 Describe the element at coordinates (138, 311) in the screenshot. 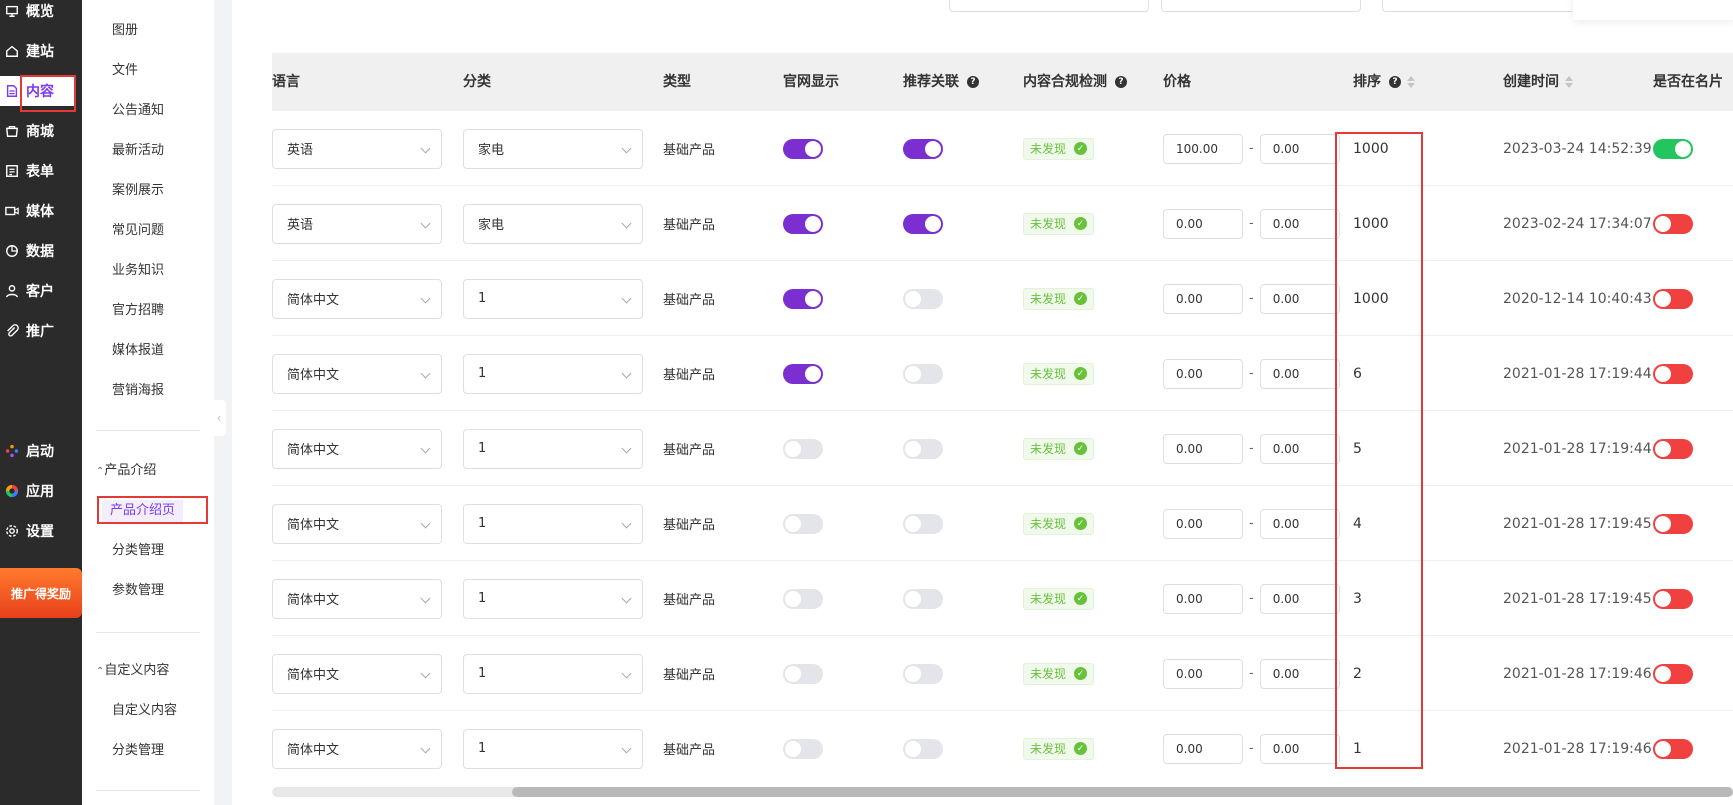

I see `submenu-item: 官方招聘` at that location.